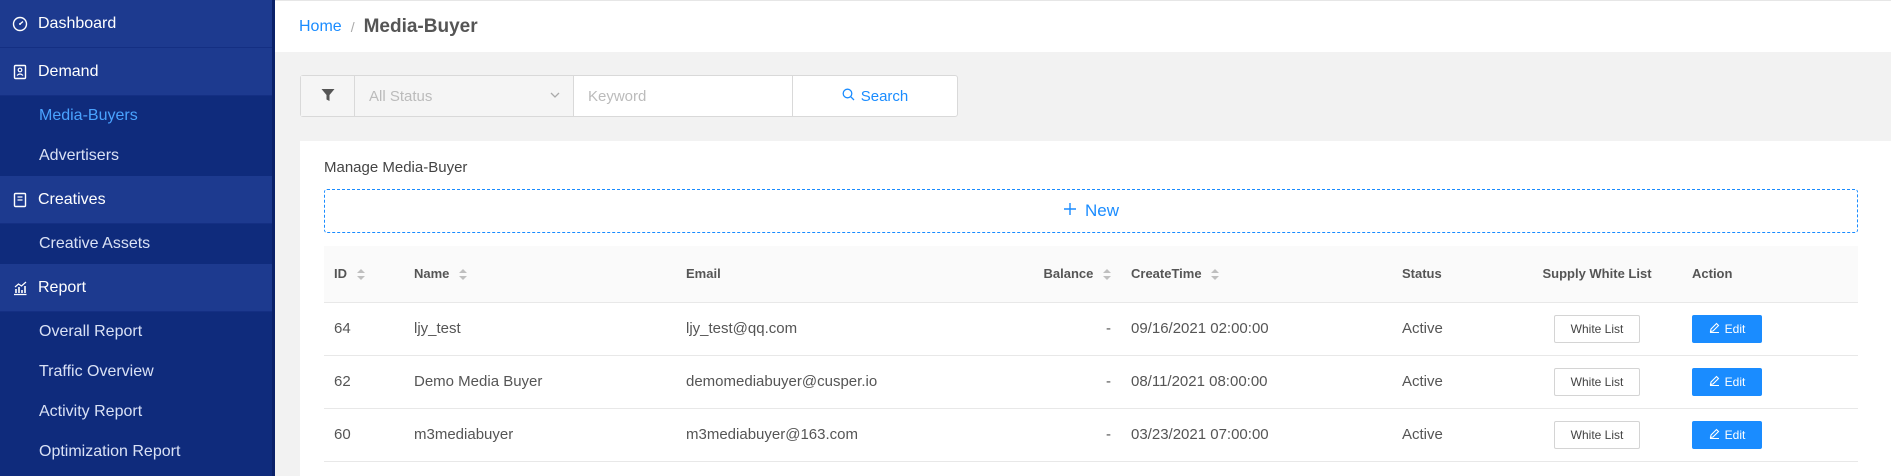 The image size is (1891, 476). Describe the element at coordinates (1256, 329) in the screenshot. I see `cell-createtime: 09/16/2021 02:00:00` at that location.